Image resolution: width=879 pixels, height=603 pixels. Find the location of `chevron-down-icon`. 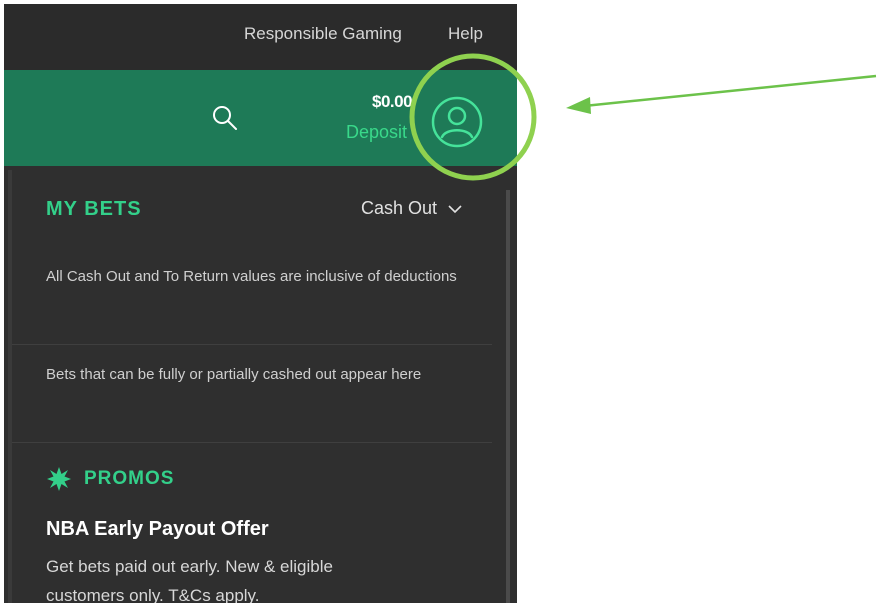

chevron-down-icon is located at coordinates (455, 209).